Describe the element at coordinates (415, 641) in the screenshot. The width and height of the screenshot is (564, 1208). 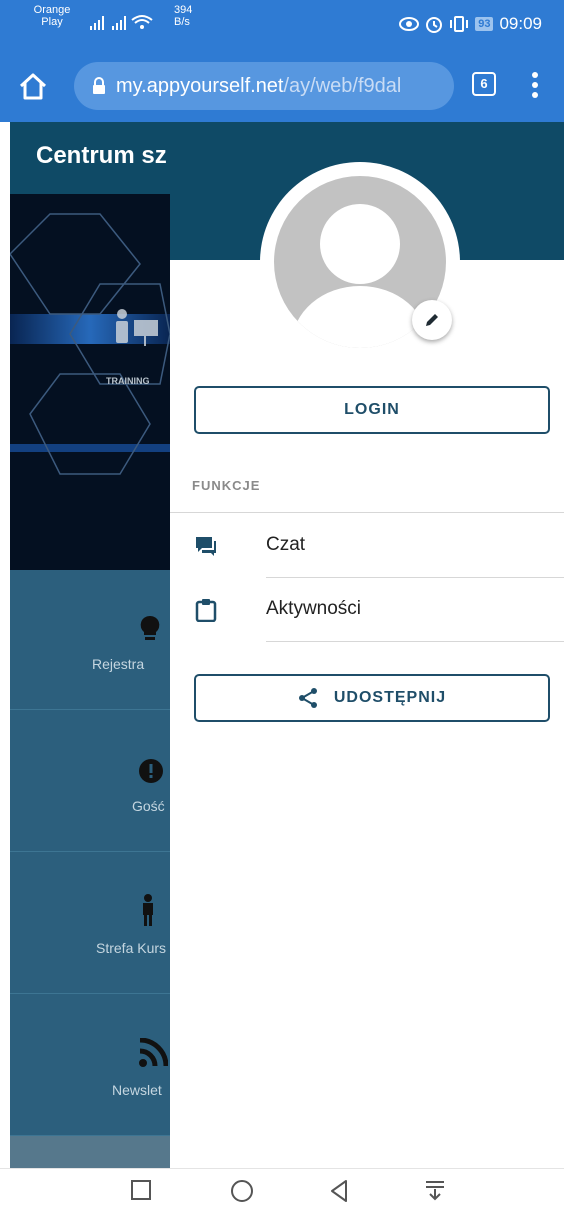
I see `menu-item-divider` at that location.